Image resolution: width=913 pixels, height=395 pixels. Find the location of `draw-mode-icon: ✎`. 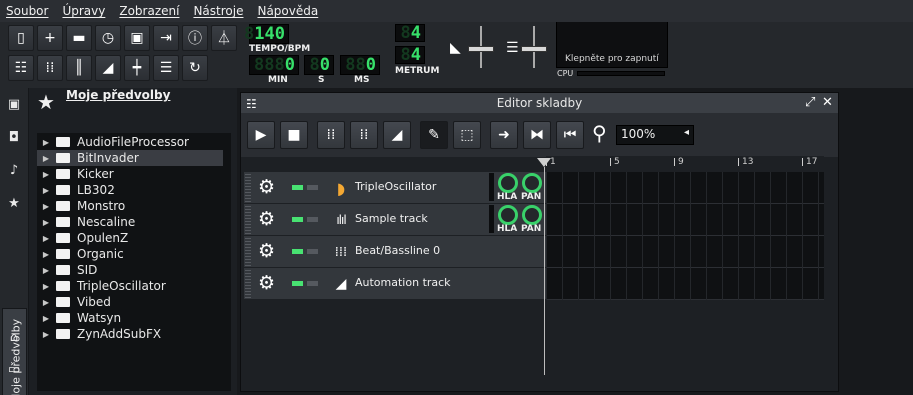

draw-mode-icon: ✎ is located at coordinates (434, 135).